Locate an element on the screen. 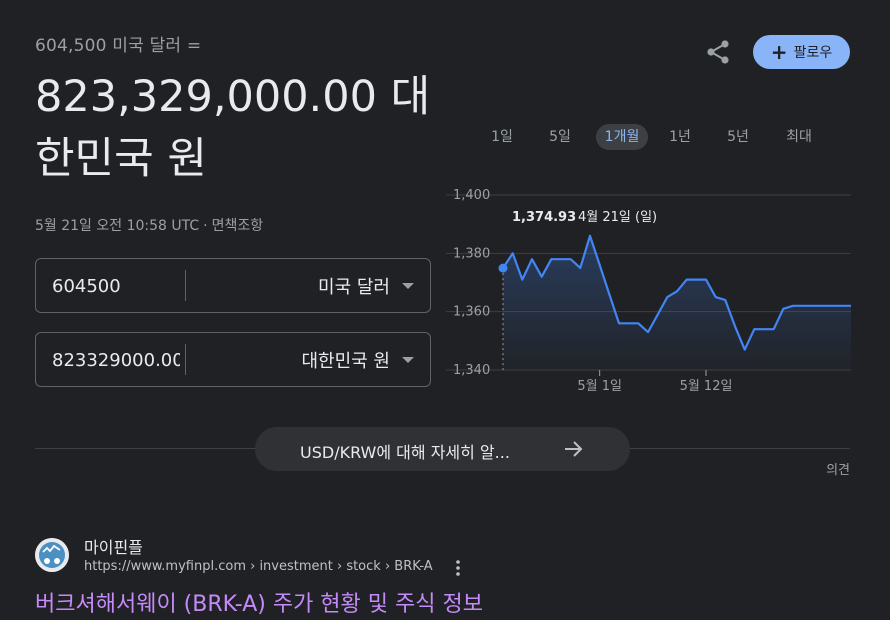 The height and width of the screenshot is (620, 890). range-tab-0: 1일 is located at coordinates (502, 137).